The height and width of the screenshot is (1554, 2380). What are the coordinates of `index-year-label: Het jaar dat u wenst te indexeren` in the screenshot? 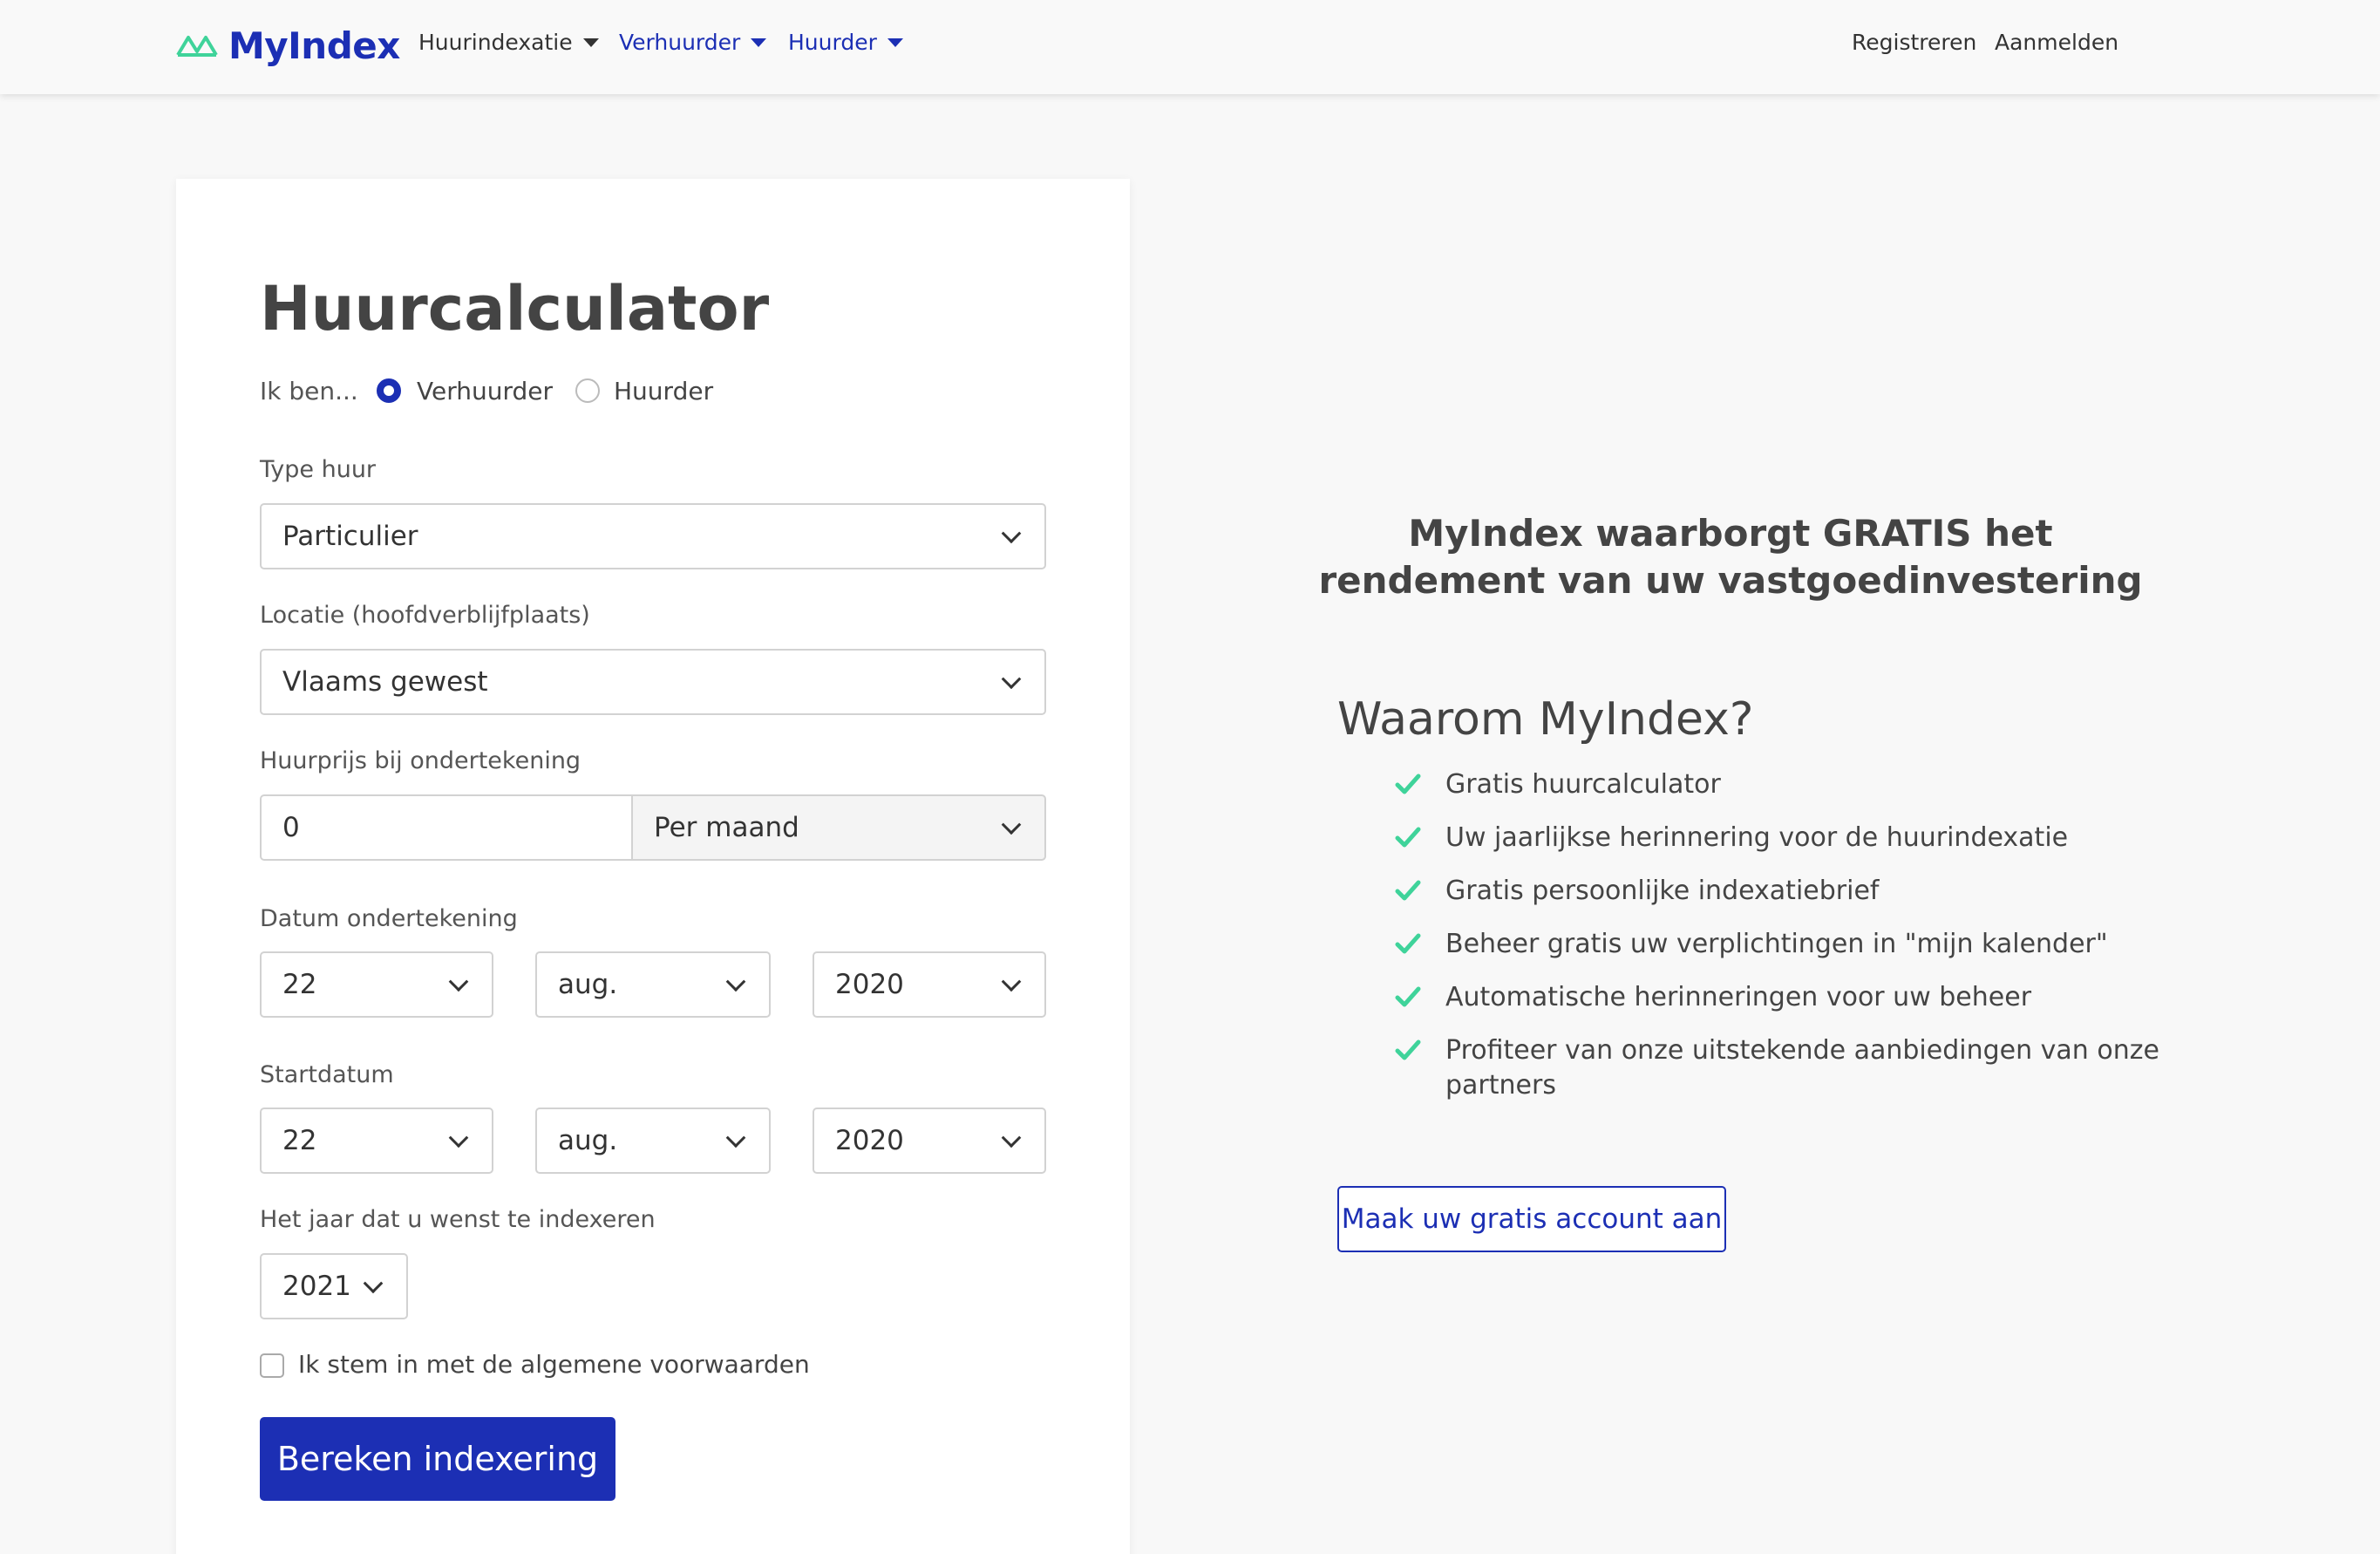 It's located at (458, 1219).